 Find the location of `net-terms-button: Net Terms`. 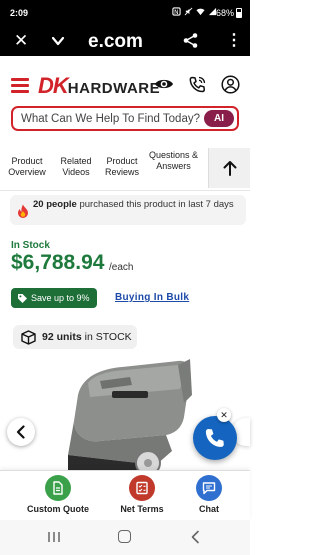

net-terms-button: Net Terms is located at coordinates (142, 494).